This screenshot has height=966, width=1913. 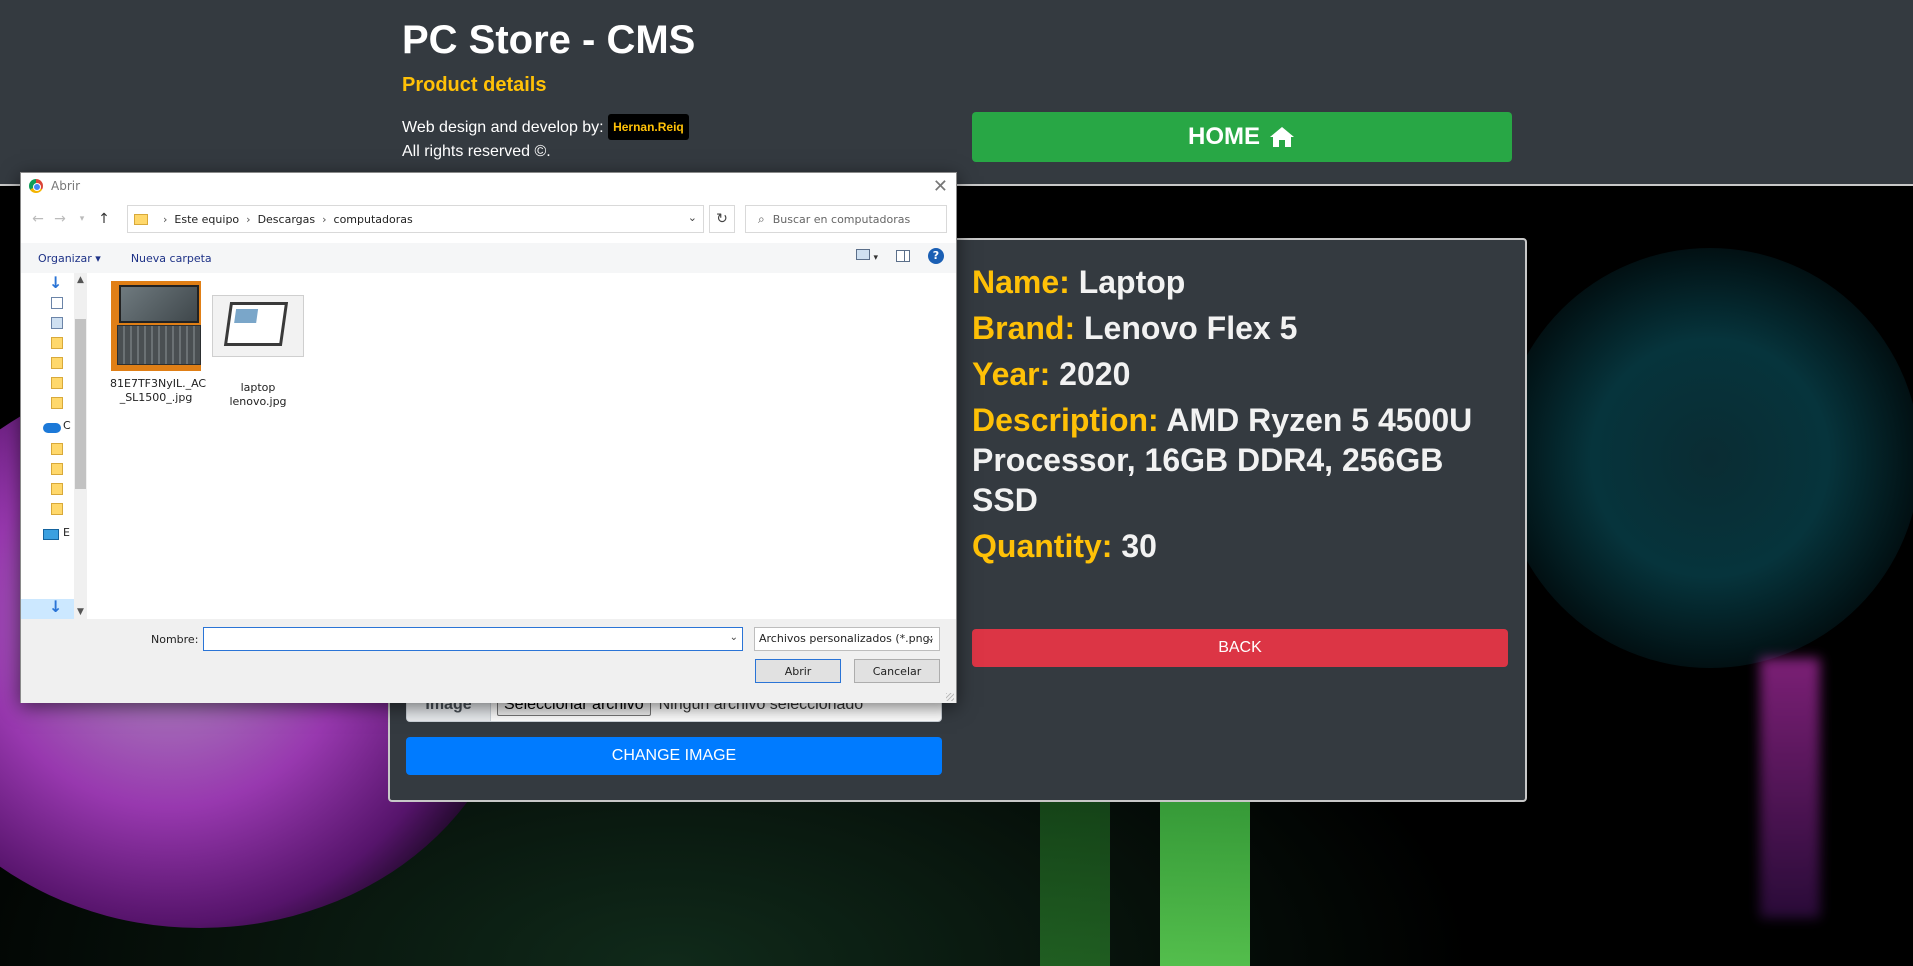 What do you see at coordinates (1065, 420) in the screenshot?
I see `detail-key: Description:` at bounding box center [1065, 420].